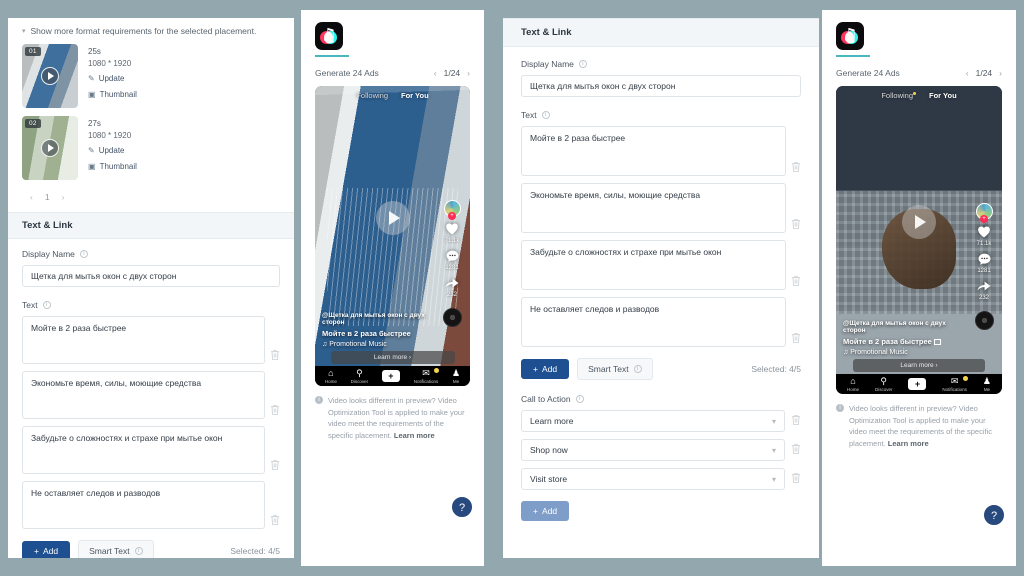 Image resolution: width=1024 pixels, height=576 pixels. I want to click on search-icon: ⚲, so click(359, 372).